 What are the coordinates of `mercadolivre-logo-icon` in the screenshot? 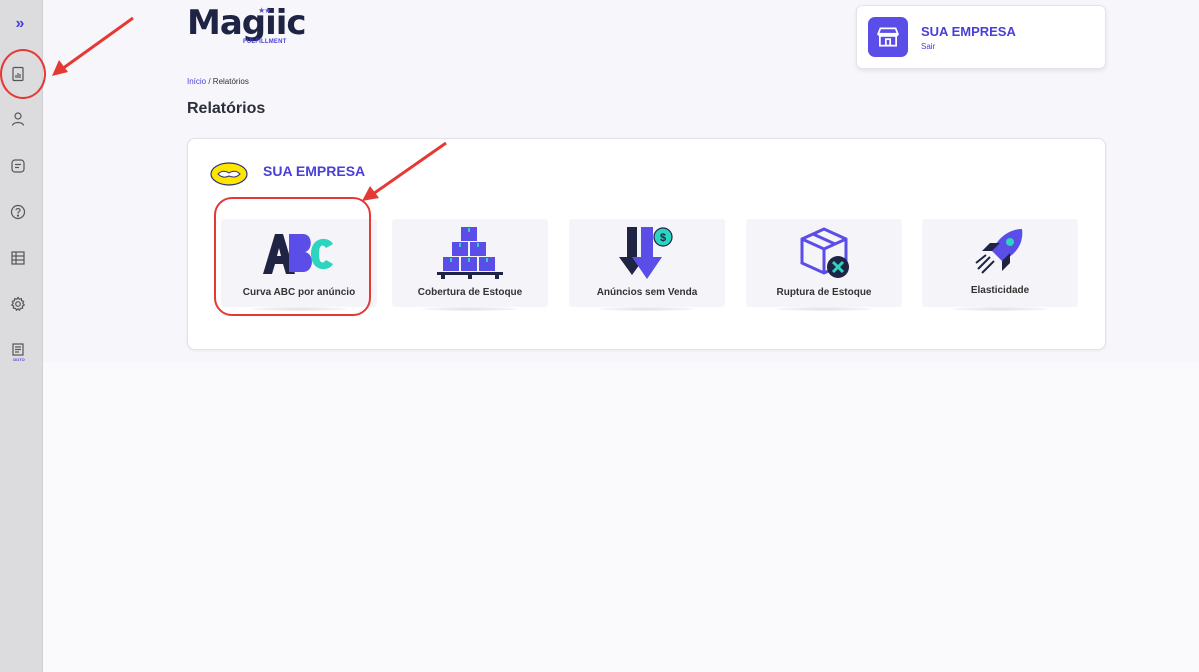 It's located at (229, 174).